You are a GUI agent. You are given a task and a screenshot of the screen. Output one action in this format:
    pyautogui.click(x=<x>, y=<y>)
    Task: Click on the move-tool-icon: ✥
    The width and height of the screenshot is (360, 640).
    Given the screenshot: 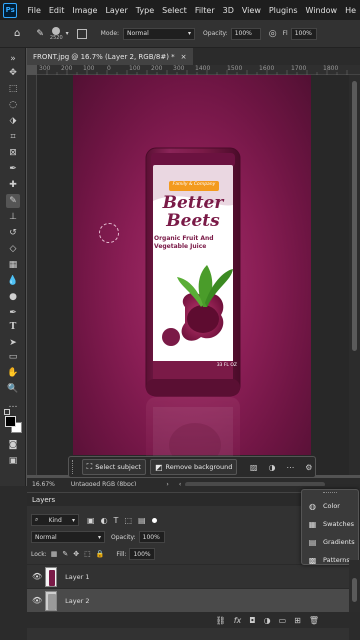 What is the action you would take?
    pyautogui.click(x=13, y=73)
    